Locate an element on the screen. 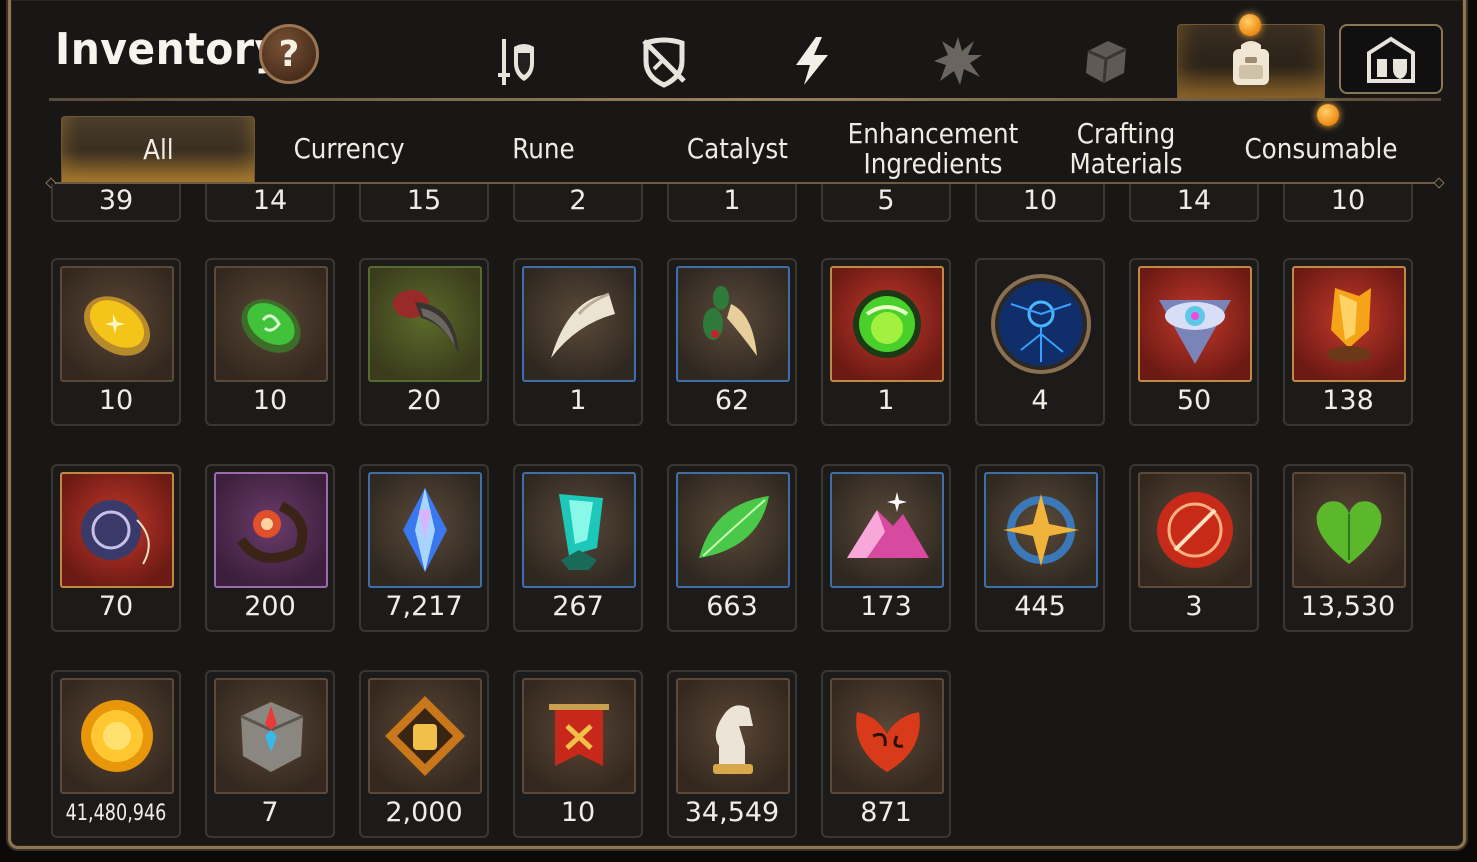 This screenshot has height=862, width=1477. green-orb-icon is located at coordinates (887, 324).